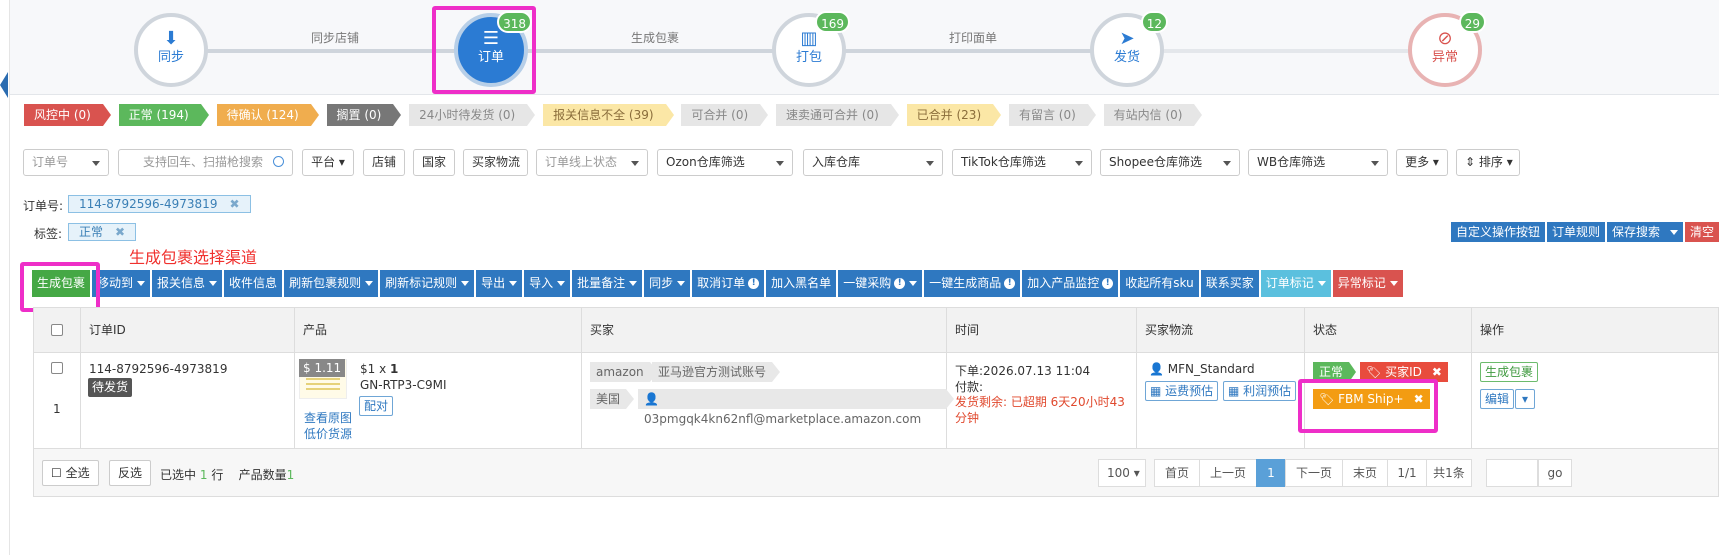 The image size is (1719, 555). Describe the element at coordinates (1156, 369) in the screenshot. I see `user-icon: 👤` at that location.